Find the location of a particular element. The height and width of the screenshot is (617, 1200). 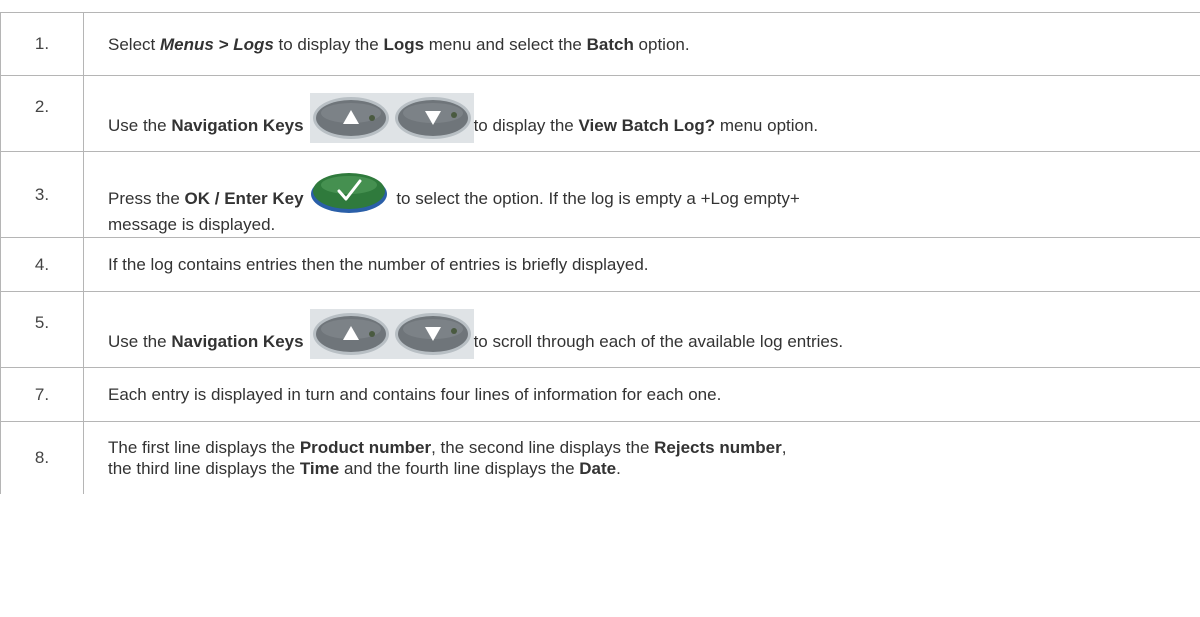

step-text-part: option. is located at coordinates (661, 44).